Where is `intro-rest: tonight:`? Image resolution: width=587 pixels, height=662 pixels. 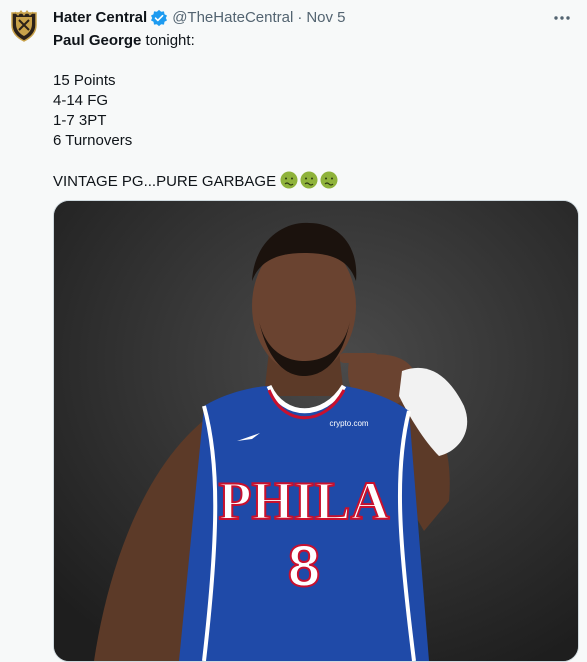
intro-rest: tonight: is located at coordinates (168, 40).